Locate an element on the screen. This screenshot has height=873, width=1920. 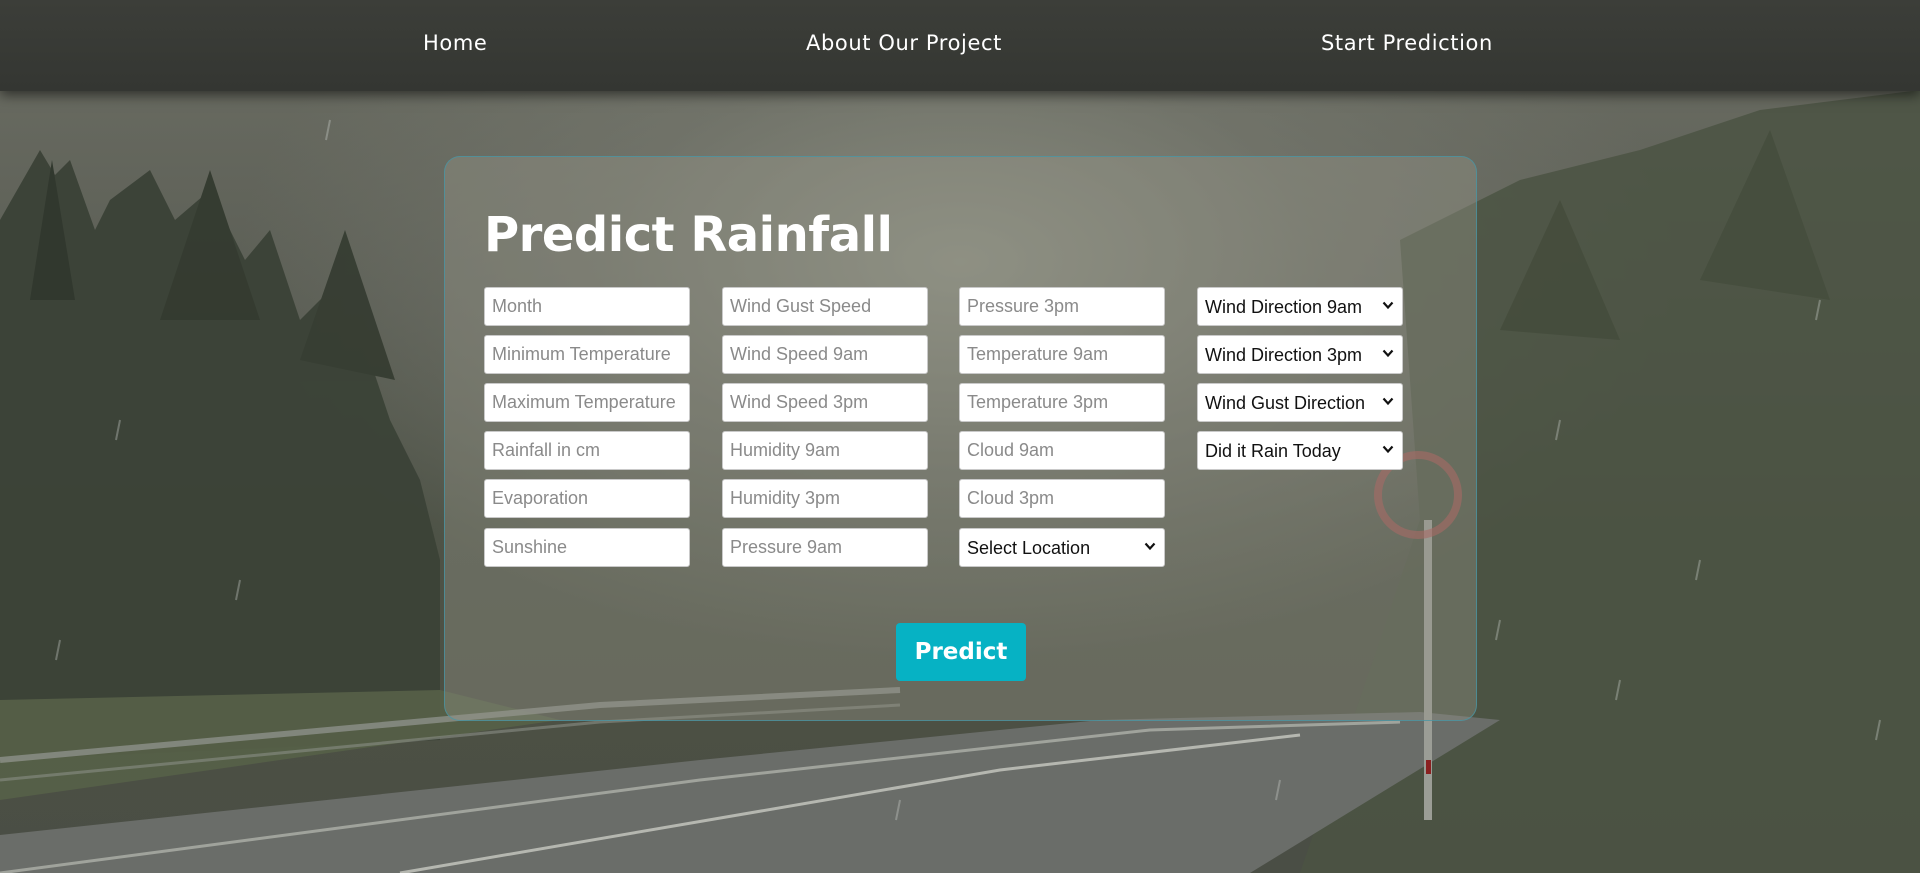
wind-gust-direction-select-wrapper: Wind Gust Direction is located at coordinates (1300, 402).